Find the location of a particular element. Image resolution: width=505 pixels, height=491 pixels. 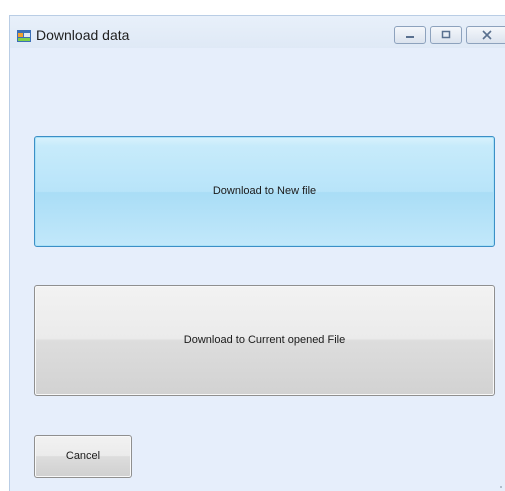

minimize-button is located at coordinates (410, 35).